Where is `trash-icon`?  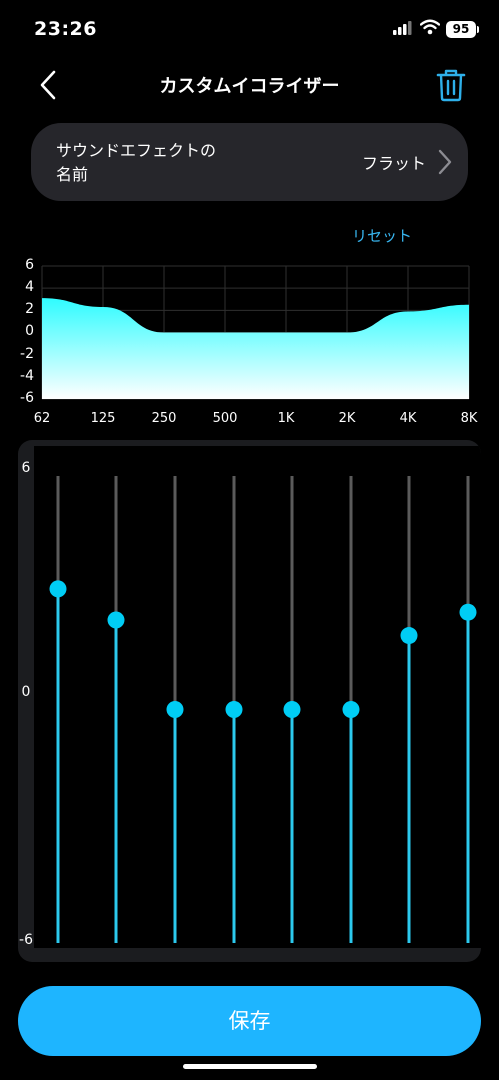
trash-icon is located at coordinates (451, 85).